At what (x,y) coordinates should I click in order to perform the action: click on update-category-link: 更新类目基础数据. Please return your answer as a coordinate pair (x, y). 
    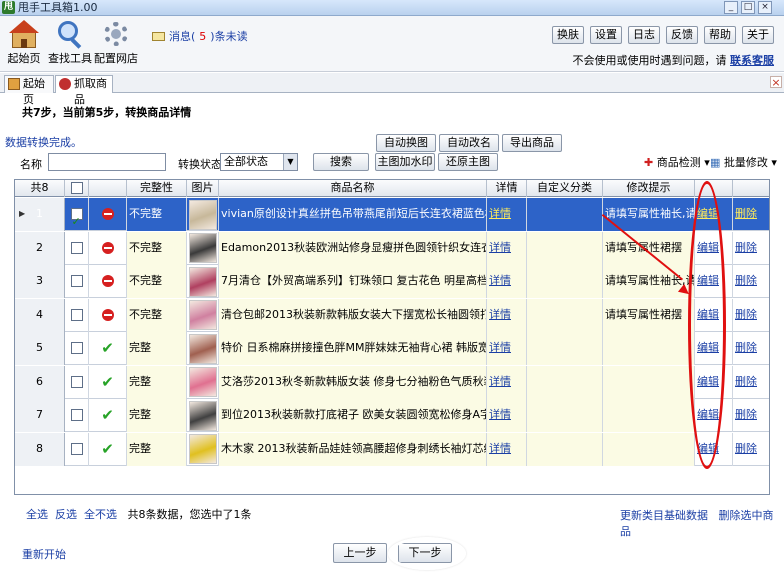
    Looking at the image, I should click on (664, 515).